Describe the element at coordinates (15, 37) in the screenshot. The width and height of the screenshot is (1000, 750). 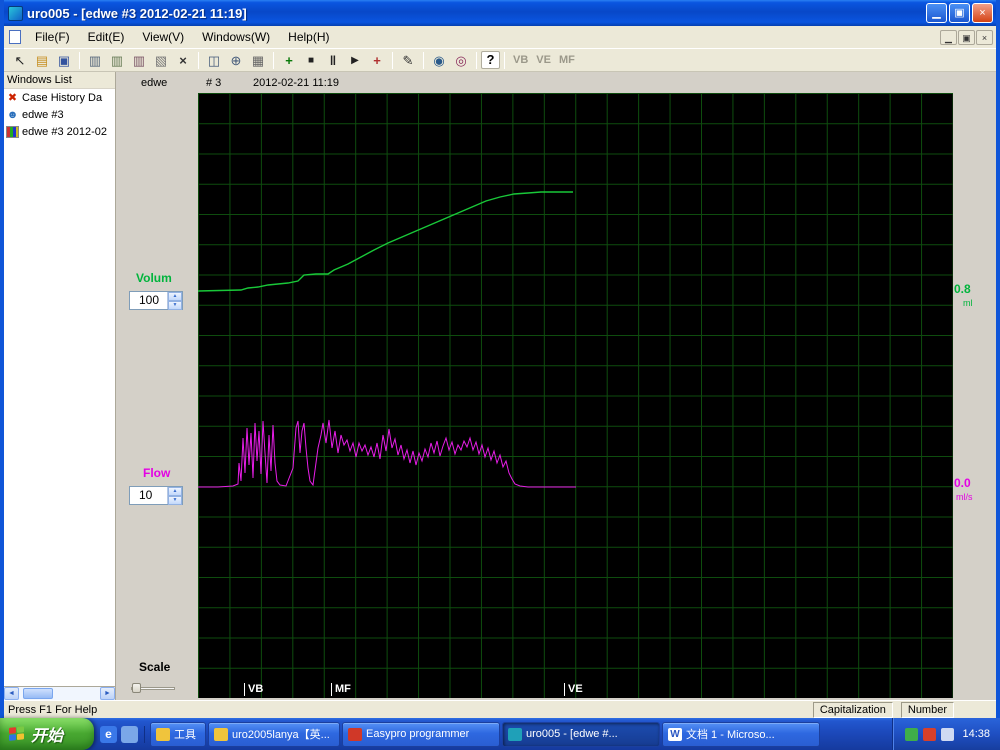
I see `document-icon` at that location.